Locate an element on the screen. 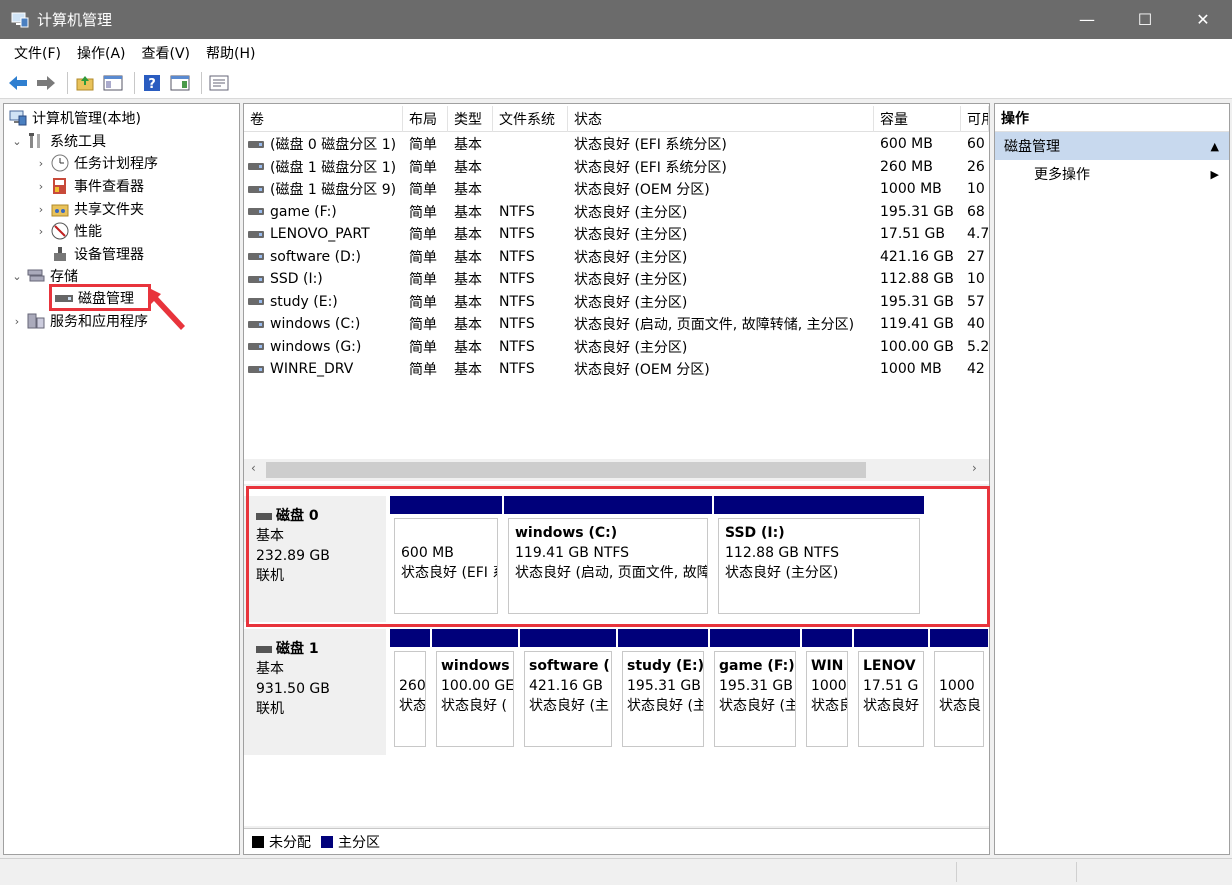 Image resolution: width=1232 pixels, height=885 pixels. properties-button is located at coordinates (219, 83).